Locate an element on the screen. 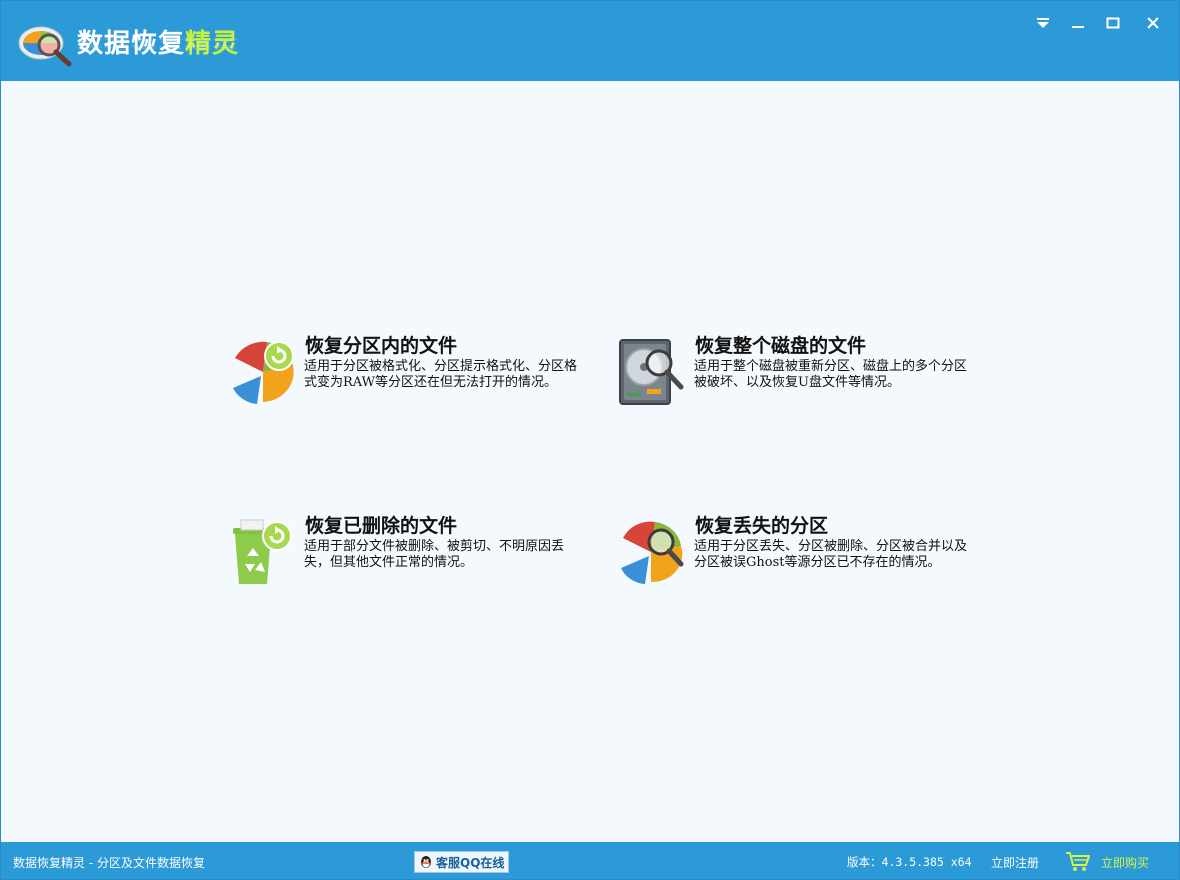 The width and height of the screenshot is (1180, 880). minimize-button is located at coordinates (1078, 23).